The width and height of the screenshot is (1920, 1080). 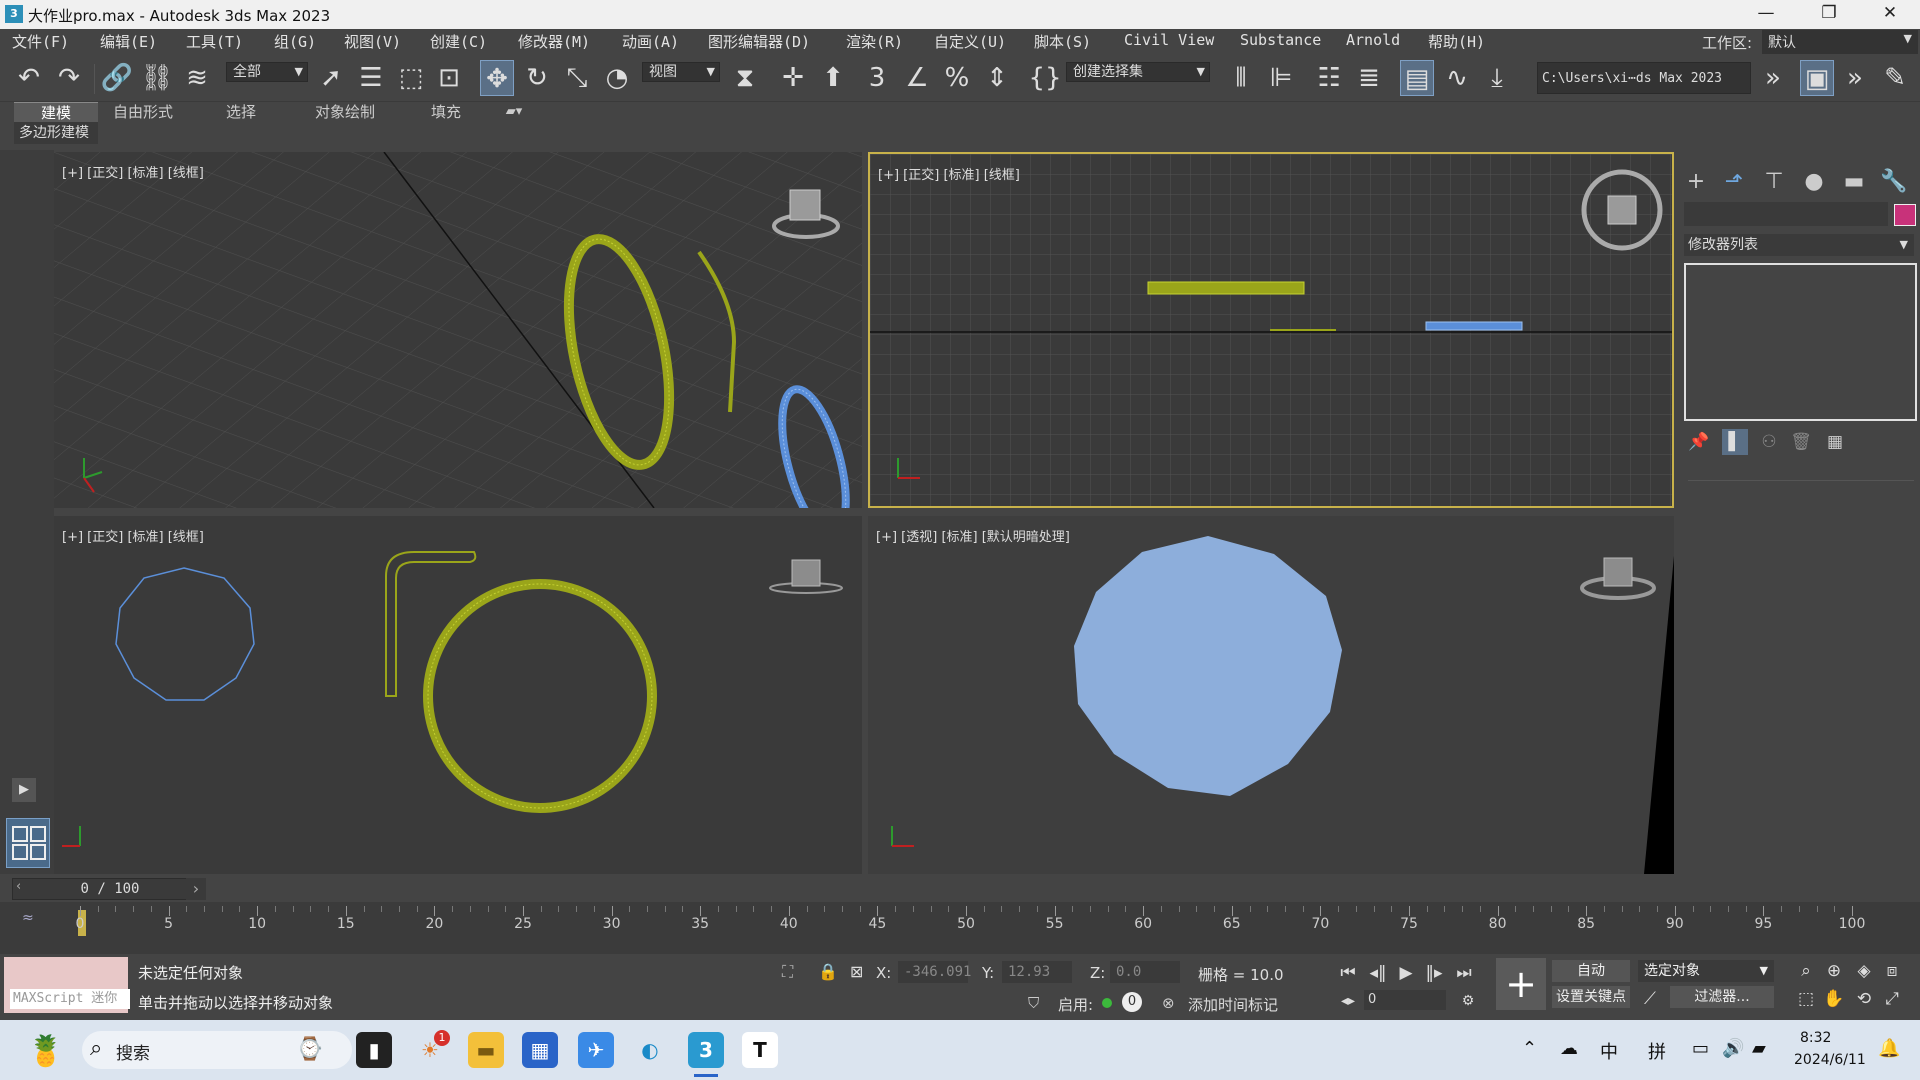 What do you see at coordinates (617, 78) in the screenshot?
I see `select-and-place-icon: ◔` at bounding box center [617, 78].